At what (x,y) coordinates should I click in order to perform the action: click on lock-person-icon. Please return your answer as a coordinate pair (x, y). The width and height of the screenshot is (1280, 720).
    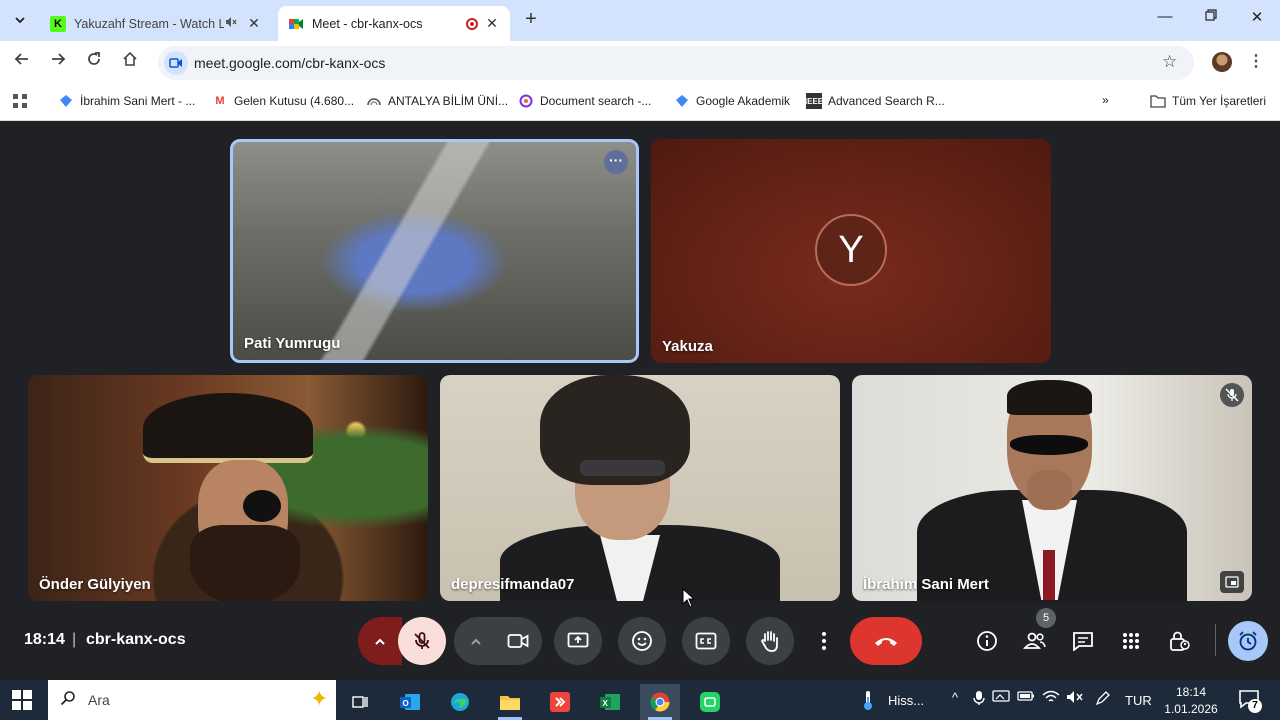
    Looking at the image, I should click on (1180, 641).